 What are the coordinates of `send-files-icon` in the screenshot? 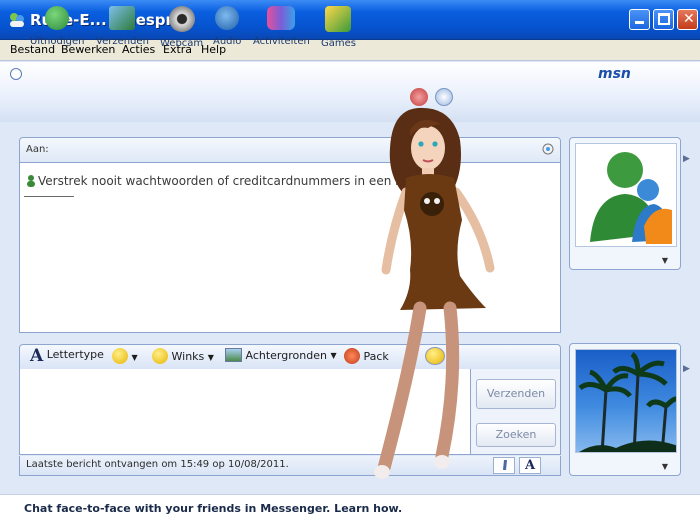 It's located at (122, 18).